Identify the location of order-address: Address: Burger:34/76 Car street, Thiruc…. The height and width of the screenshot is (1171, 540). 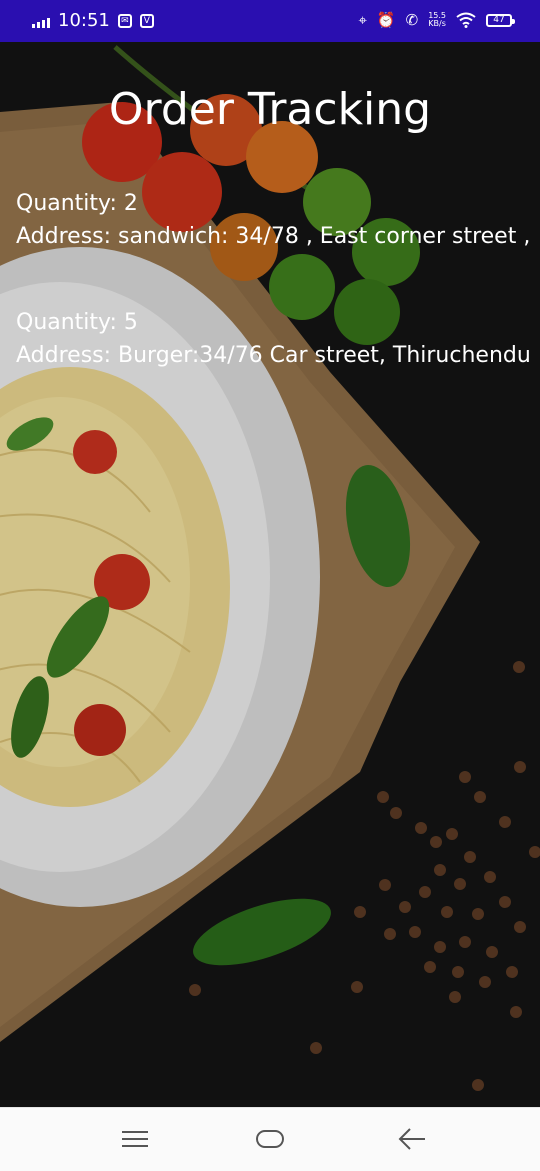
(273, 355).